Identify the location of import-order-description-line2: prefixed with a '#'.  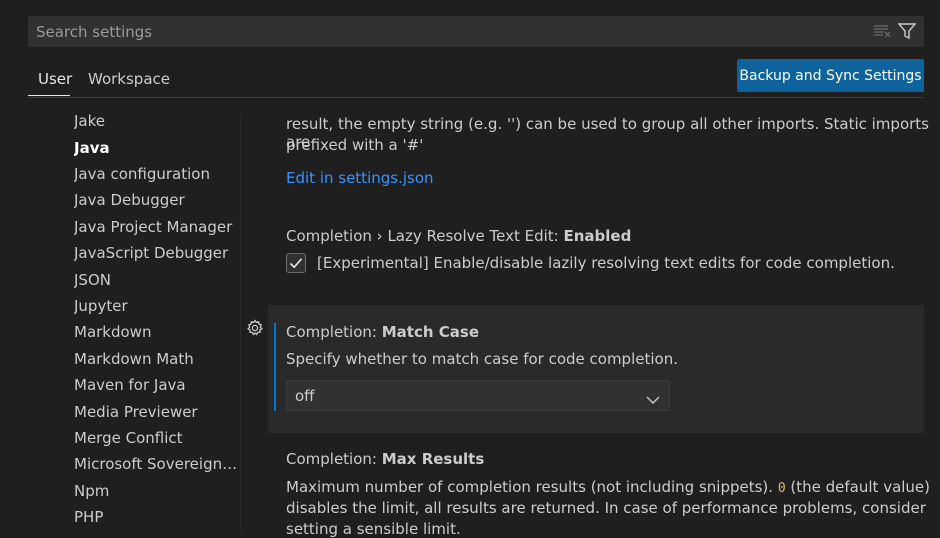
(355, 145).